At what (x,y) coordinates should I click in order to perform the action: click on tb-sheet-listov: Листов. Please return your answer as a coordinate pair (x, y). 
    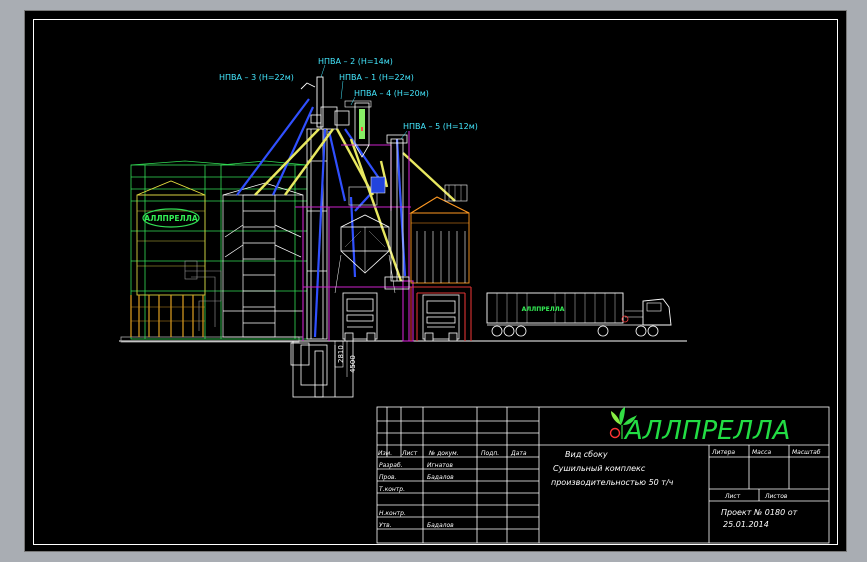
    Looking at the image, I should click on (776, 496).